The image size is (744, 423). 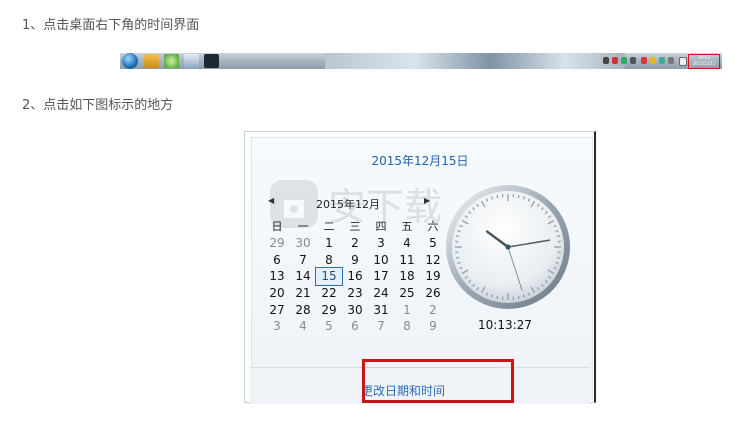 I want to click on calendar-day: 22, so click(x=329, y=293).